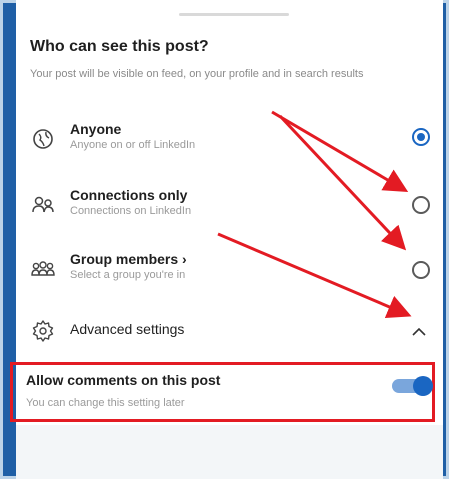 This screenshot has height=479, width=449. I want to click on annotation-highlight-box, so click(222, 392).